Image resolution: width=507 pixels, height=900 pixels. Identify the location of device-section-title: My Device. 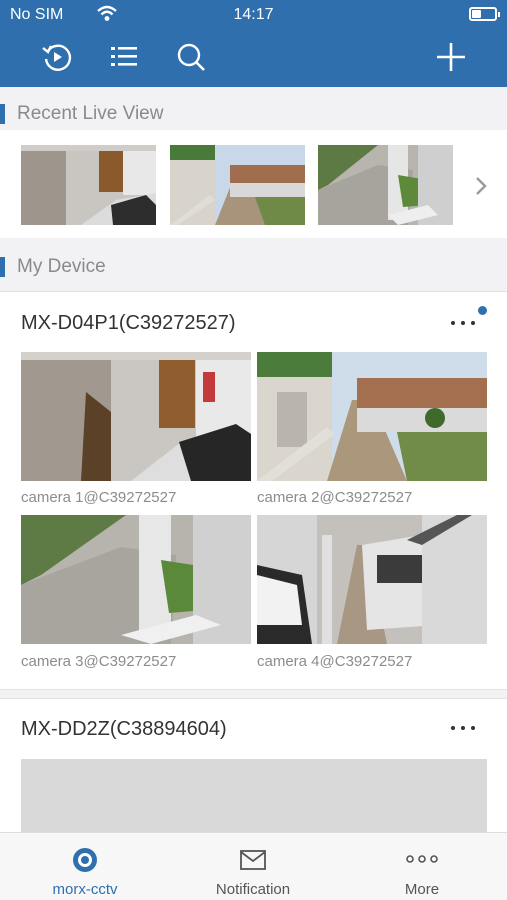
(61, 266).